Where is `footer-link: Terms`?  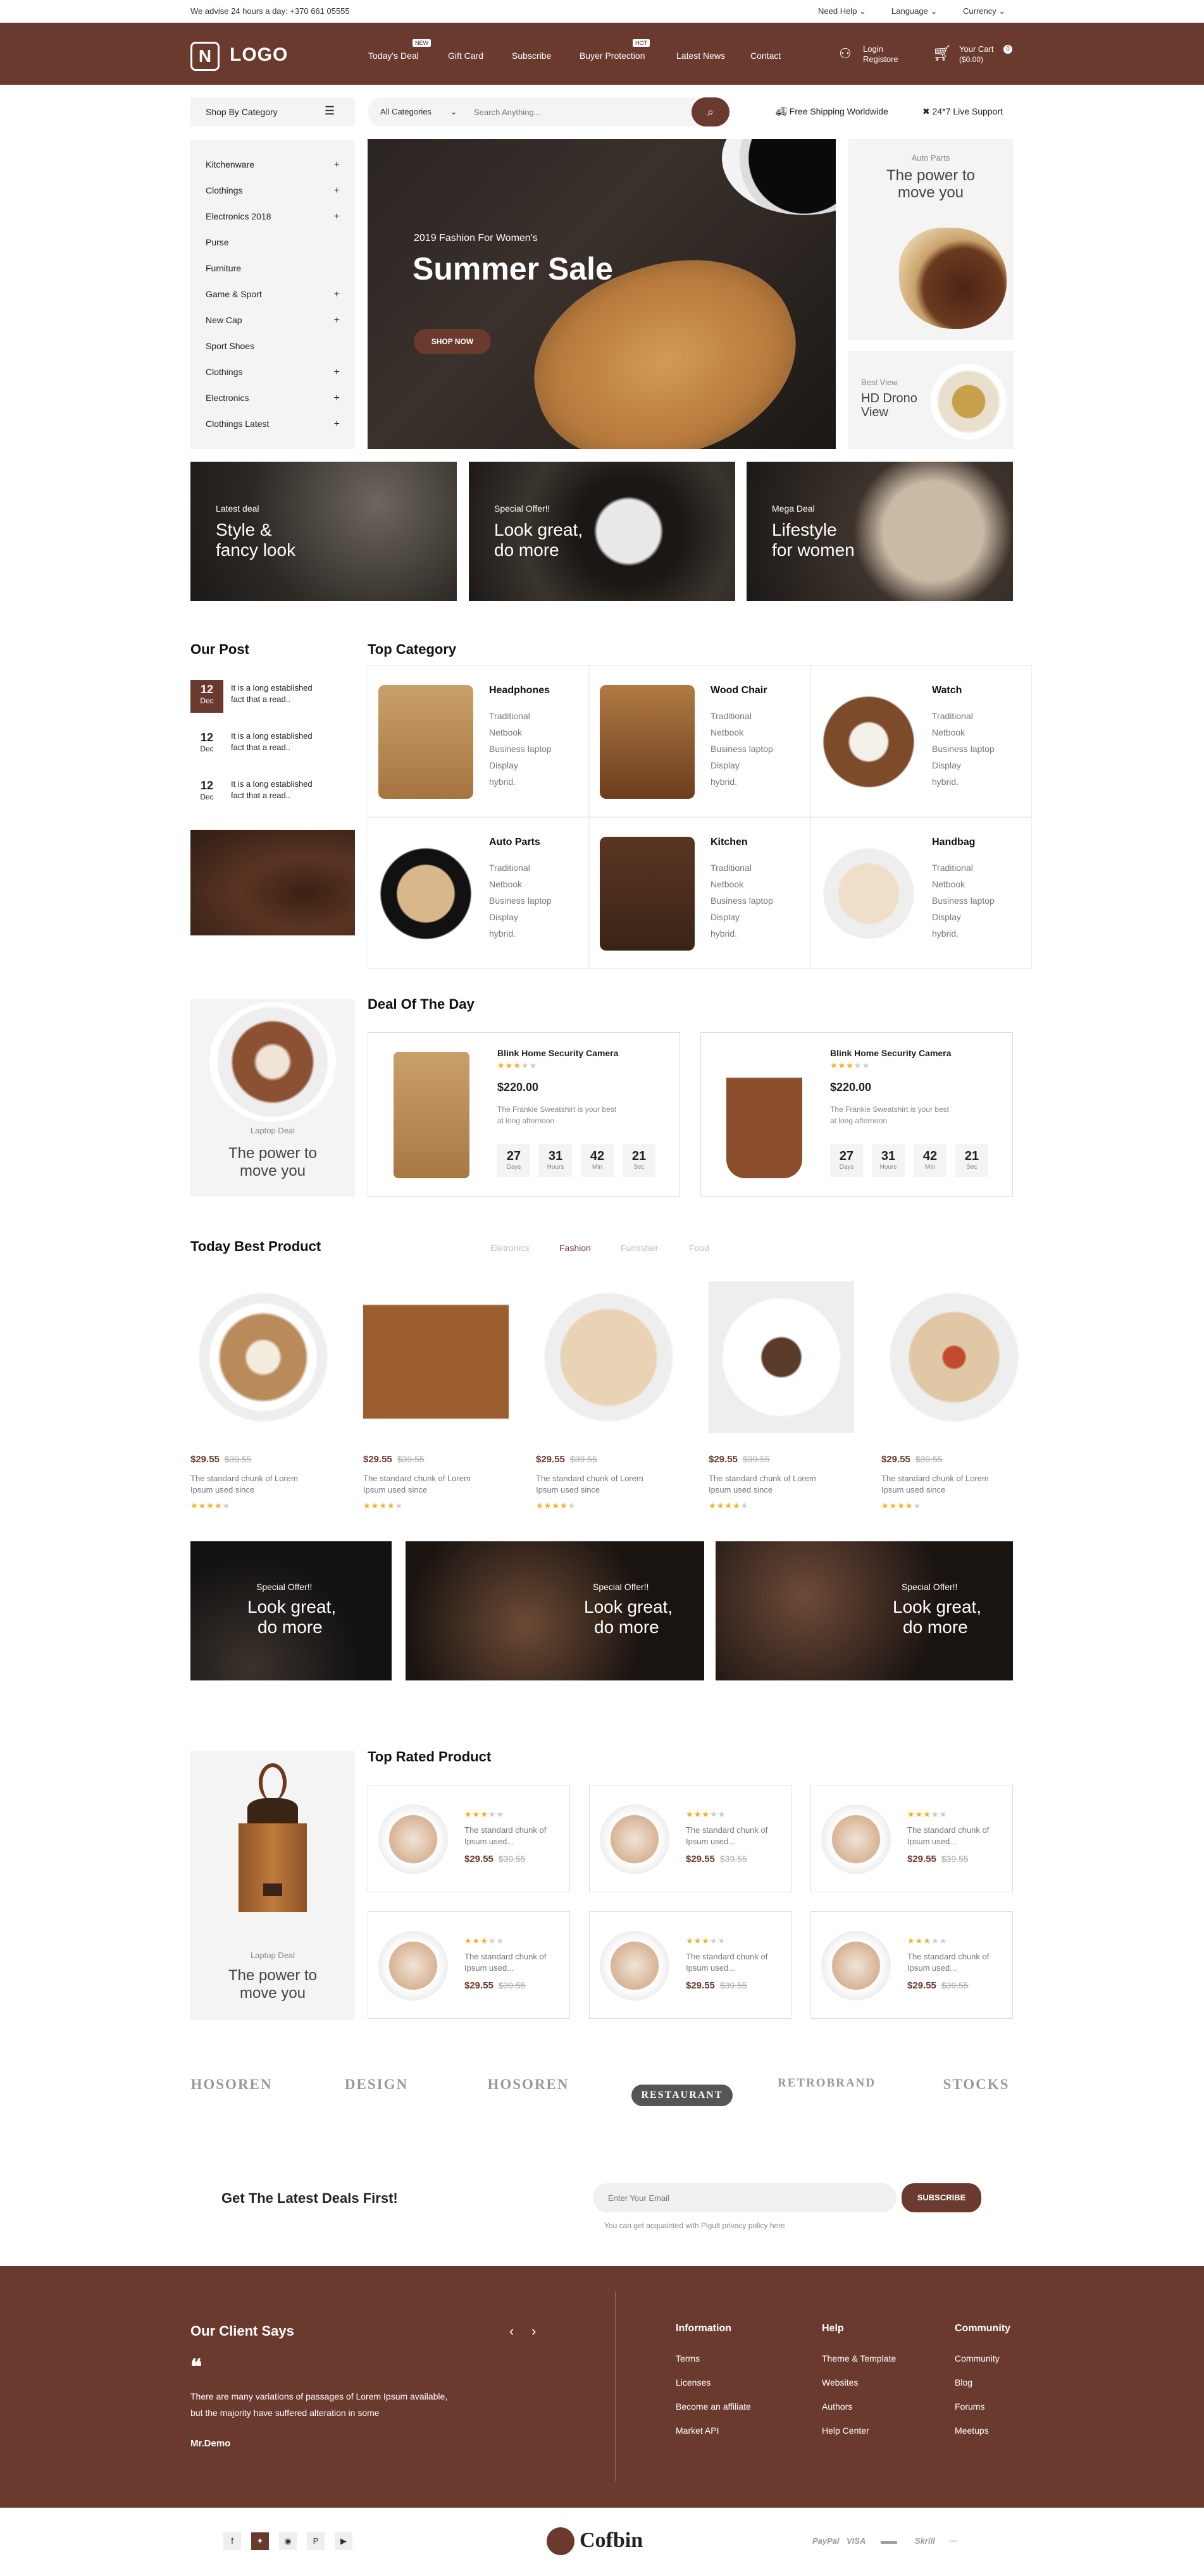 footer-link: Terms is located at coordinates (713, 2358).